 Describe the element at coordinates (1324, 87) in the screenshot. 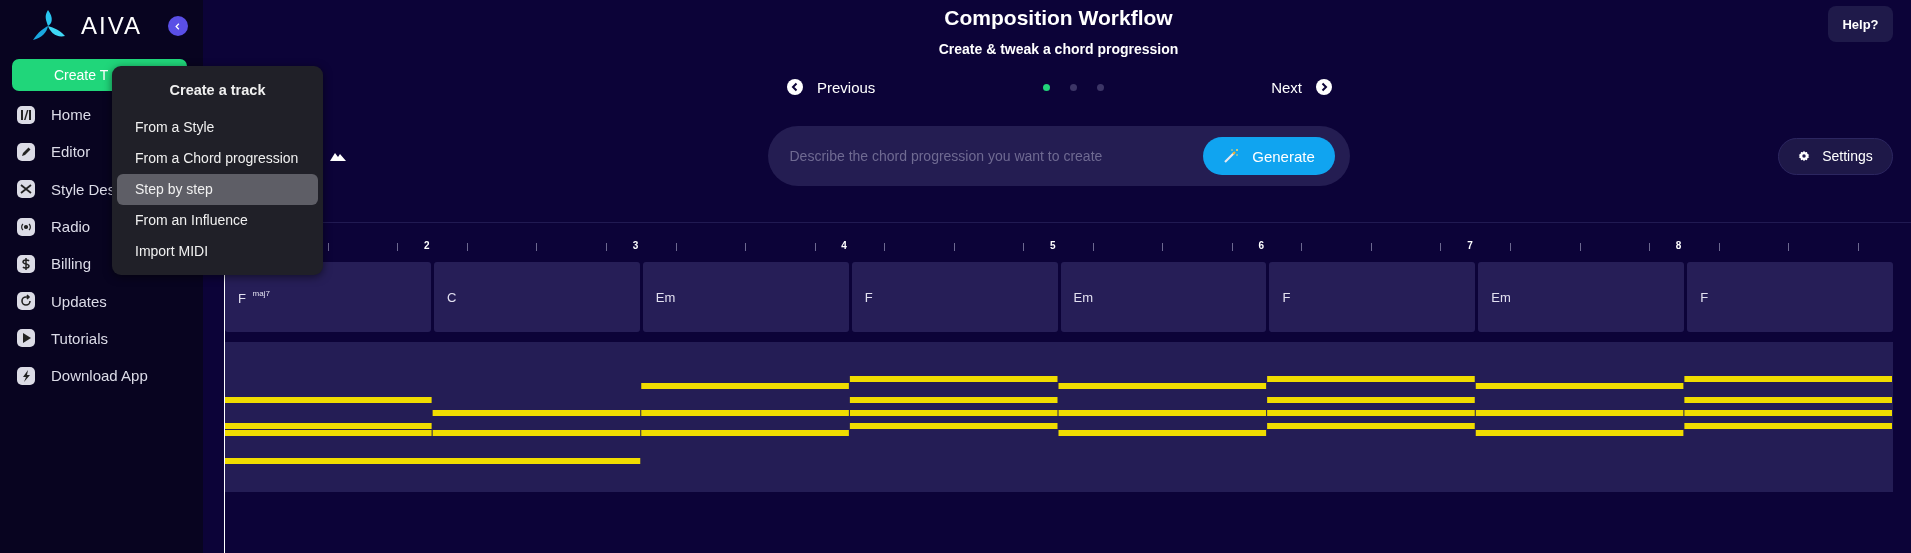

I see `chevron-right-icon` at that location.